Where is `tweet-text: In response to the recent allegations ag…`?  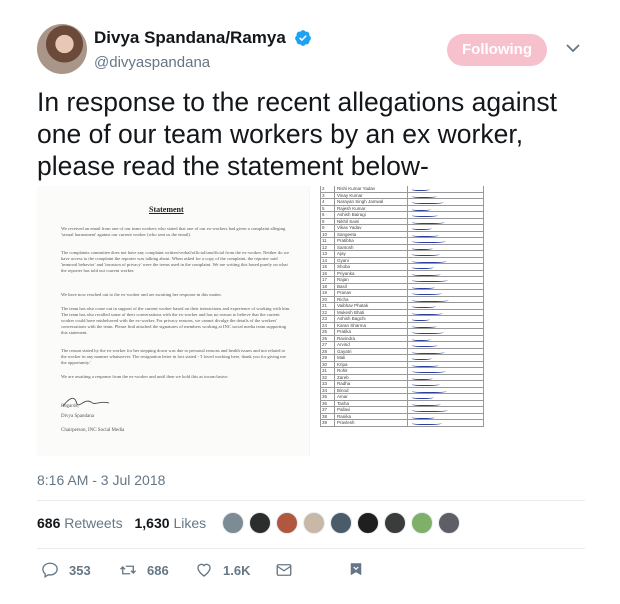
tweet-text: In response to the recent allegations ag… is located at coordinates (297, 134).